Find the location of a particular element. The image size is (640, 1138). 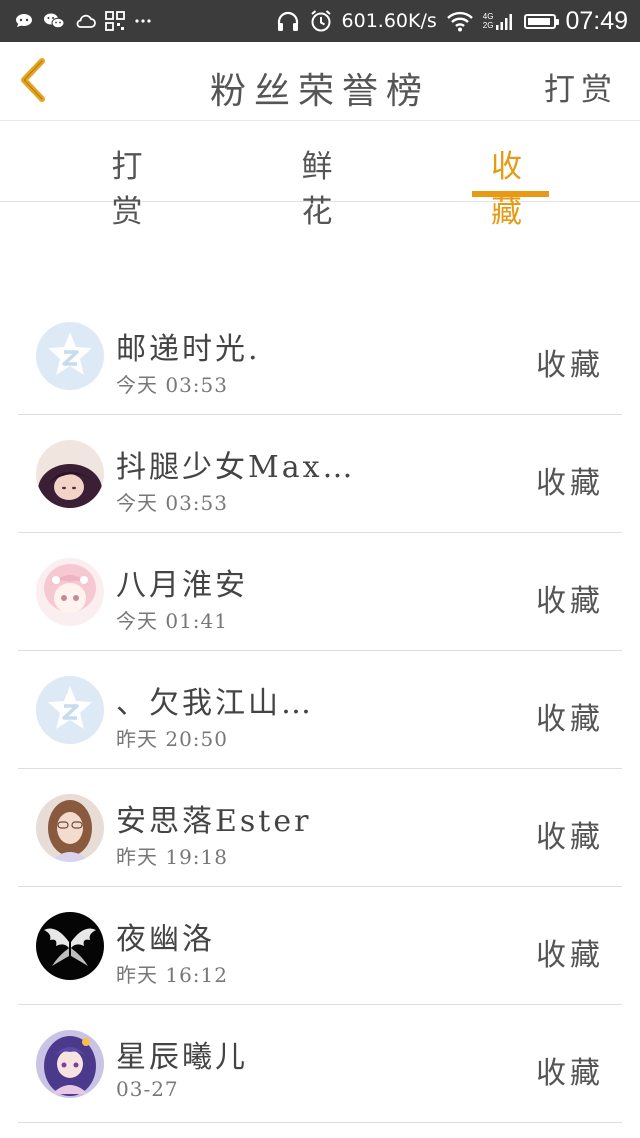

alarm-icon is located at coordinates (320, 21).